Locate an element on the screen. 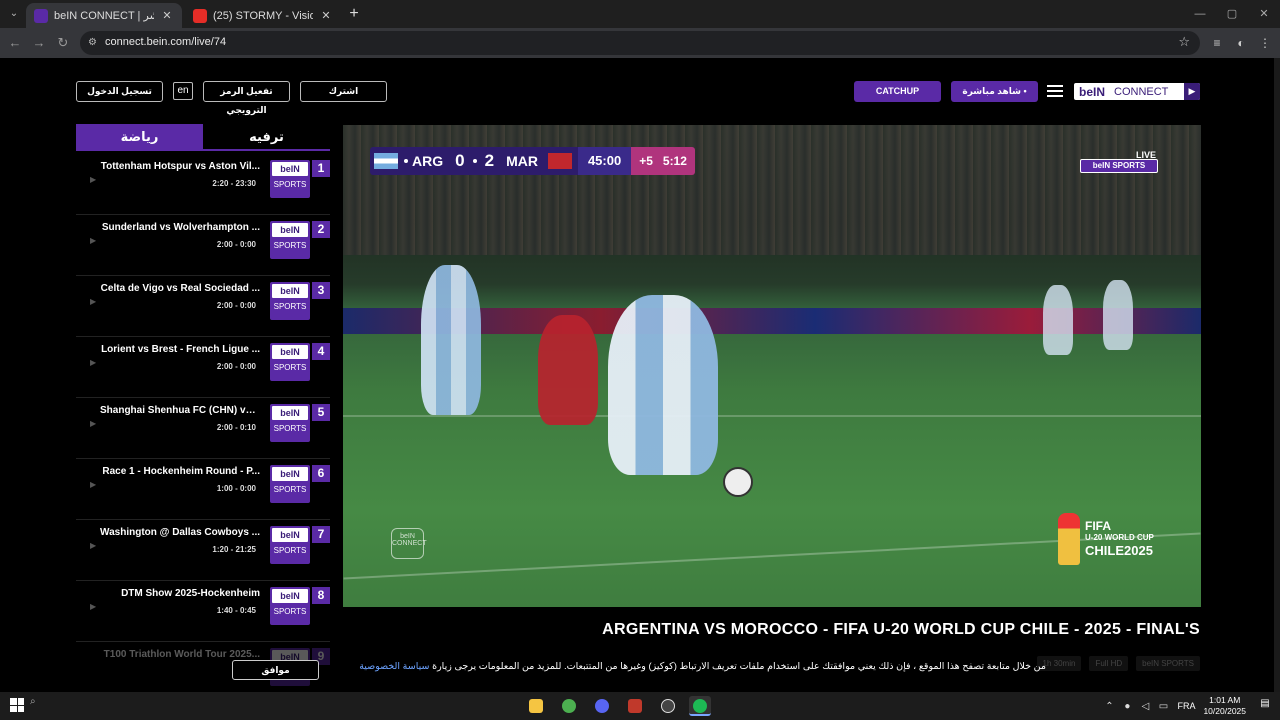  tab-list-chevron-icon: ⌄ is located at coordinates (14, 14).